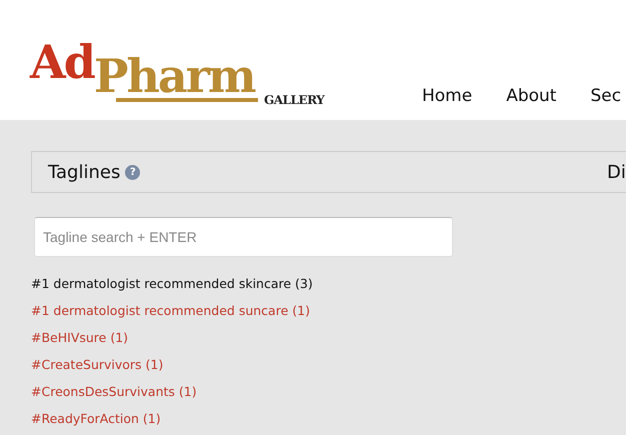 This screenshot has height=435, width=626. Describe the element at coordinates (447, 96) in the screenshot. I see `nav-link: Home` at that location.